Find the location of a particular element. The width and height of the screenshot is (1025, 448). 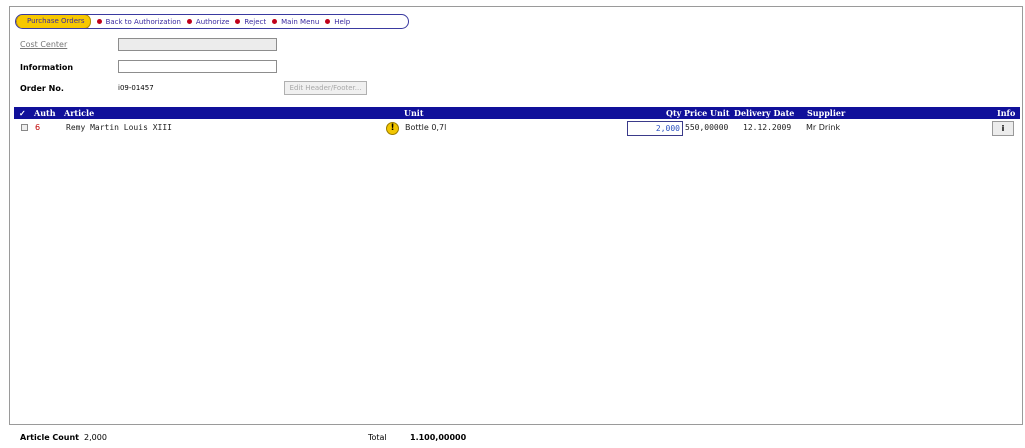

nav-label: Help is located at coordinates (342, 21).